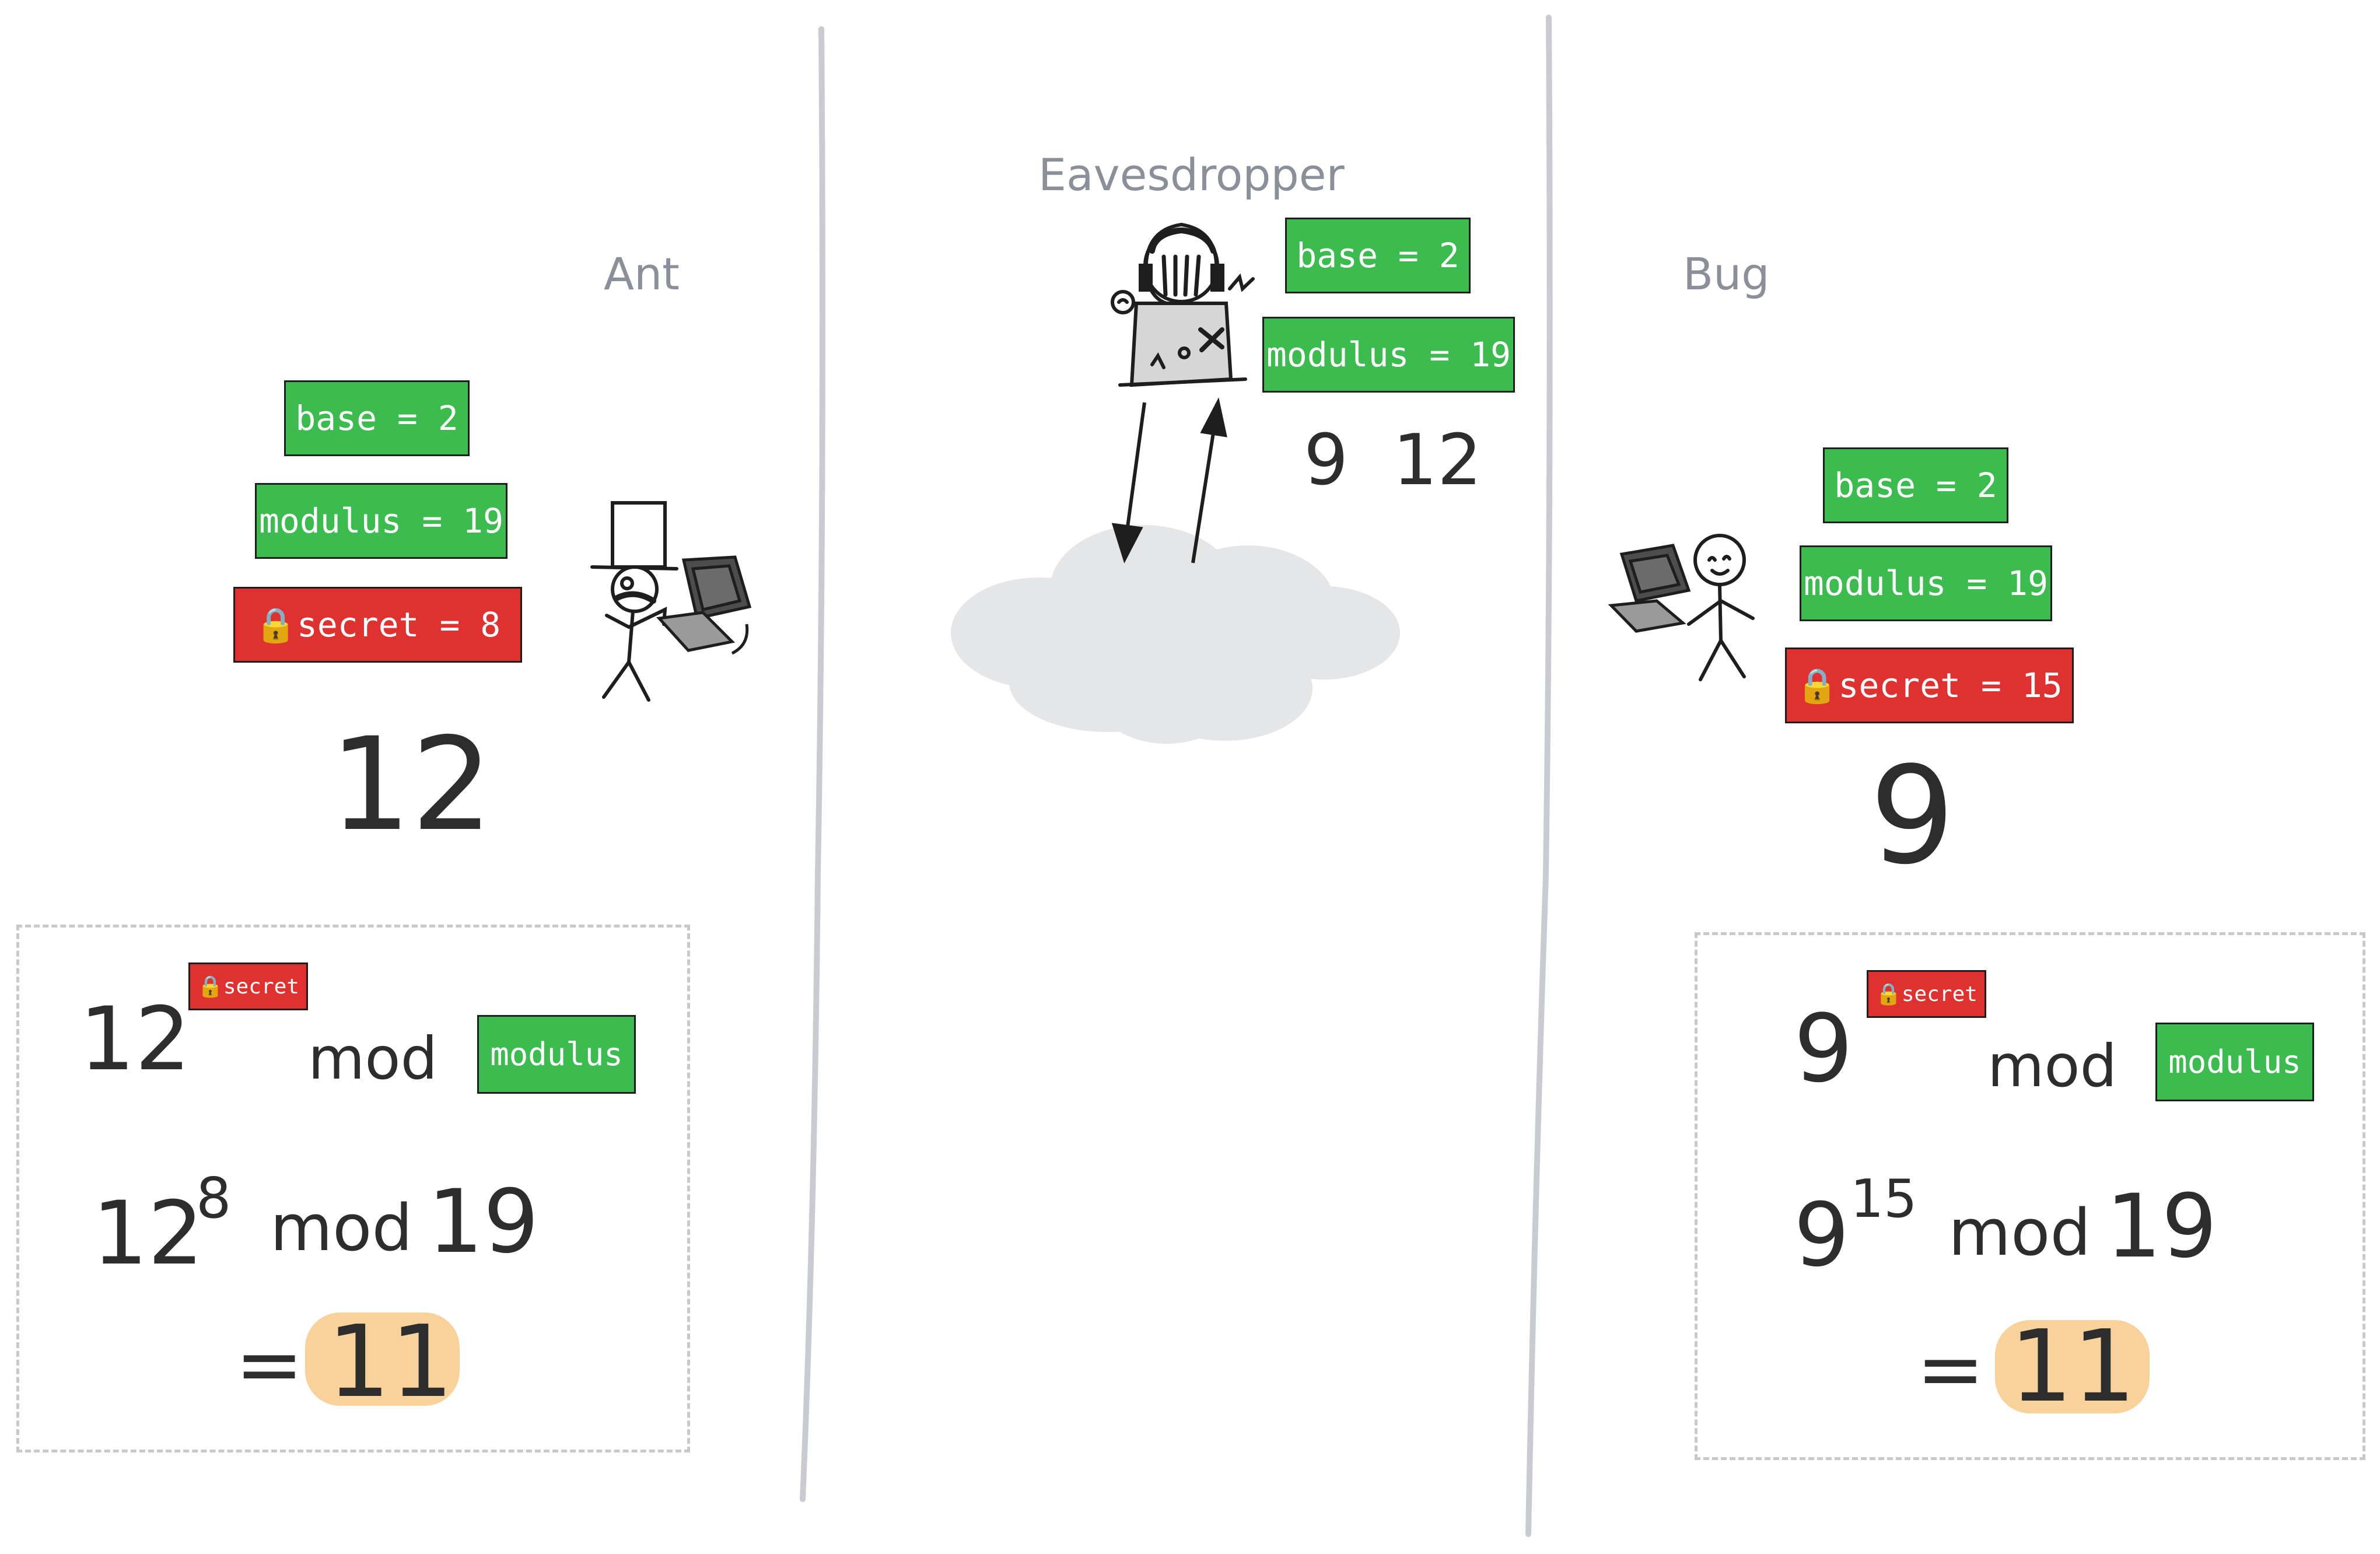 The width and height of the screenshot is (2380, 1554). I want to click on top-hat-stick-figure-icon, so click(634, 601).